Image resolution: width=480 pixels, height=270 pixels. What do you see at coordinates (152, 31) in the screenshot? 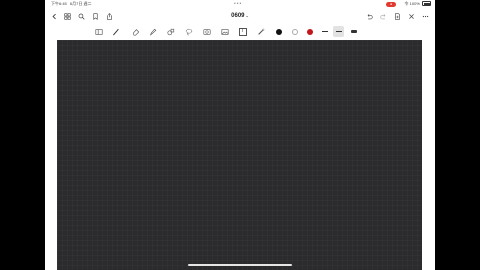
I see `highlighter-icon` at bounding box center [152, 31].